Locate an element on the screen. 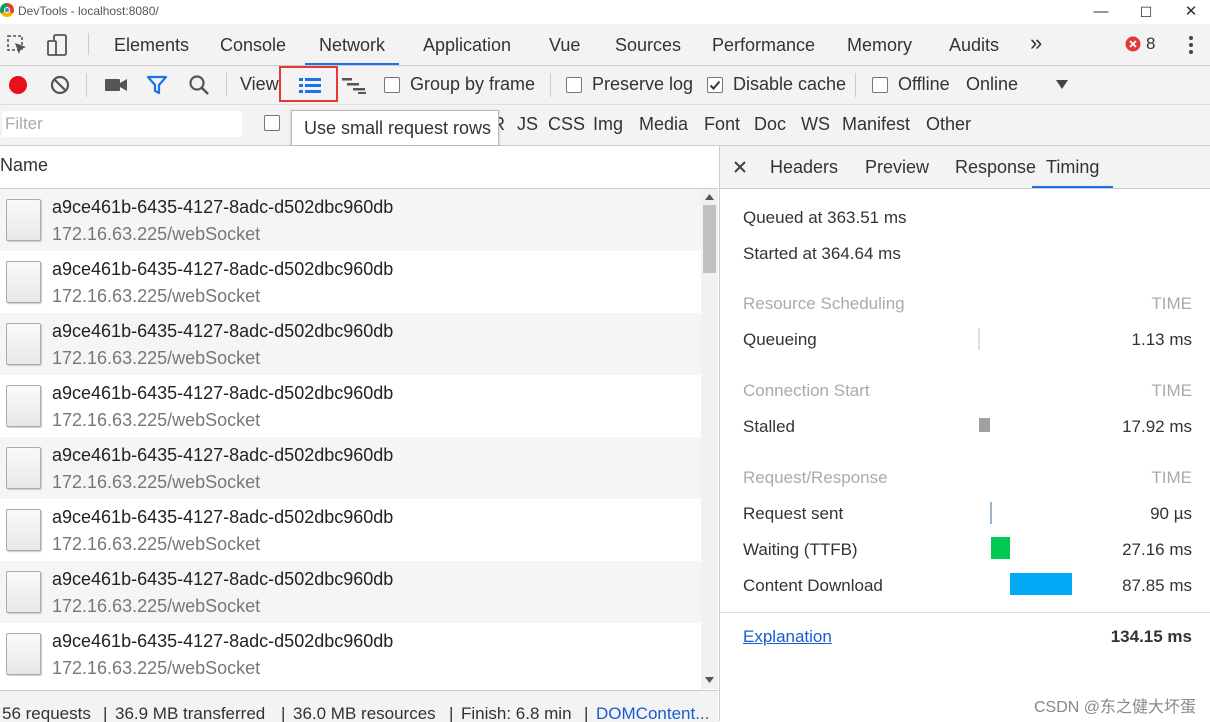  content-download-label: Content Download is located at coordinates (813, 585).